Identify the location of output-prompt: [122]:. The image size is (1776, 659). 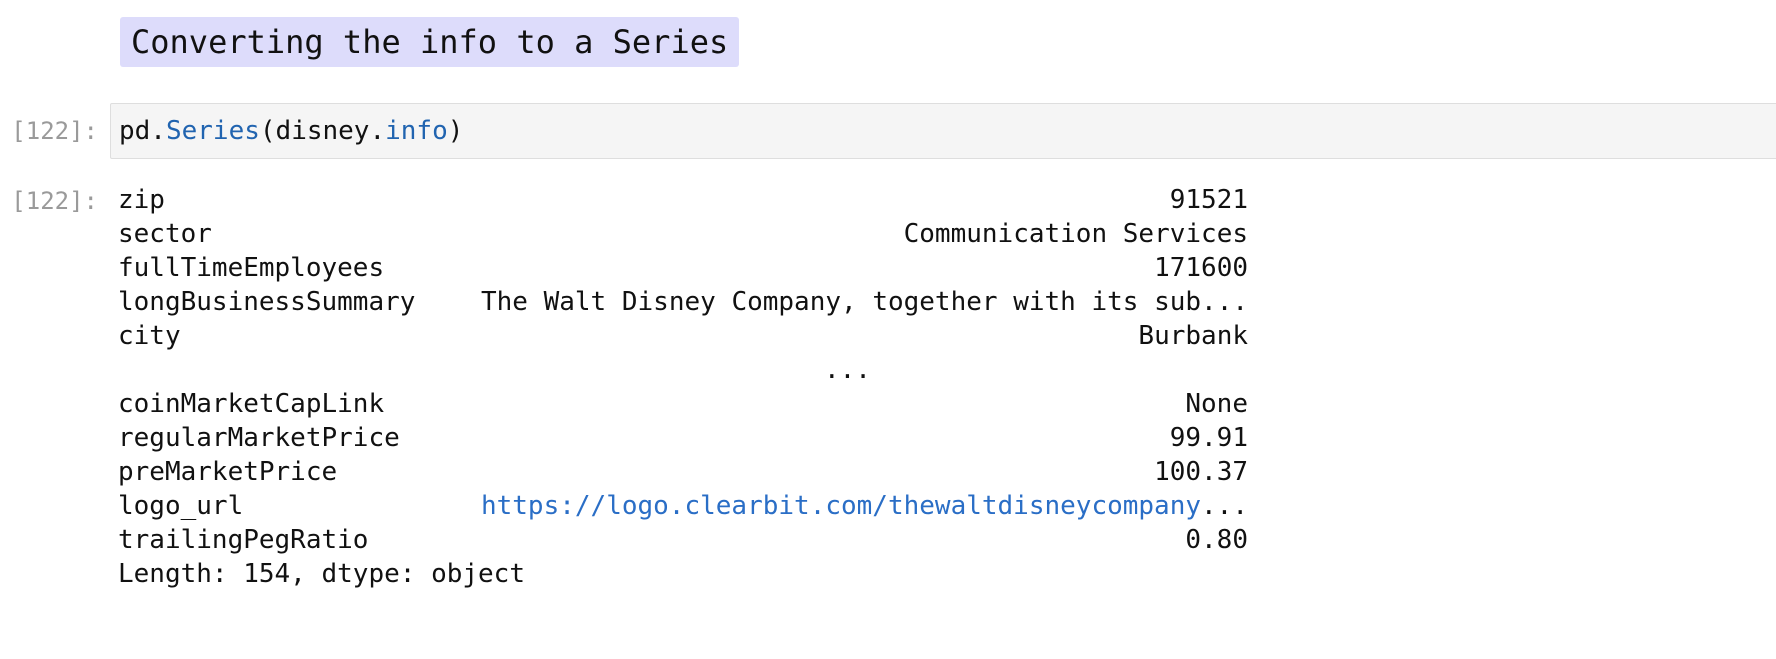
(54, 201).